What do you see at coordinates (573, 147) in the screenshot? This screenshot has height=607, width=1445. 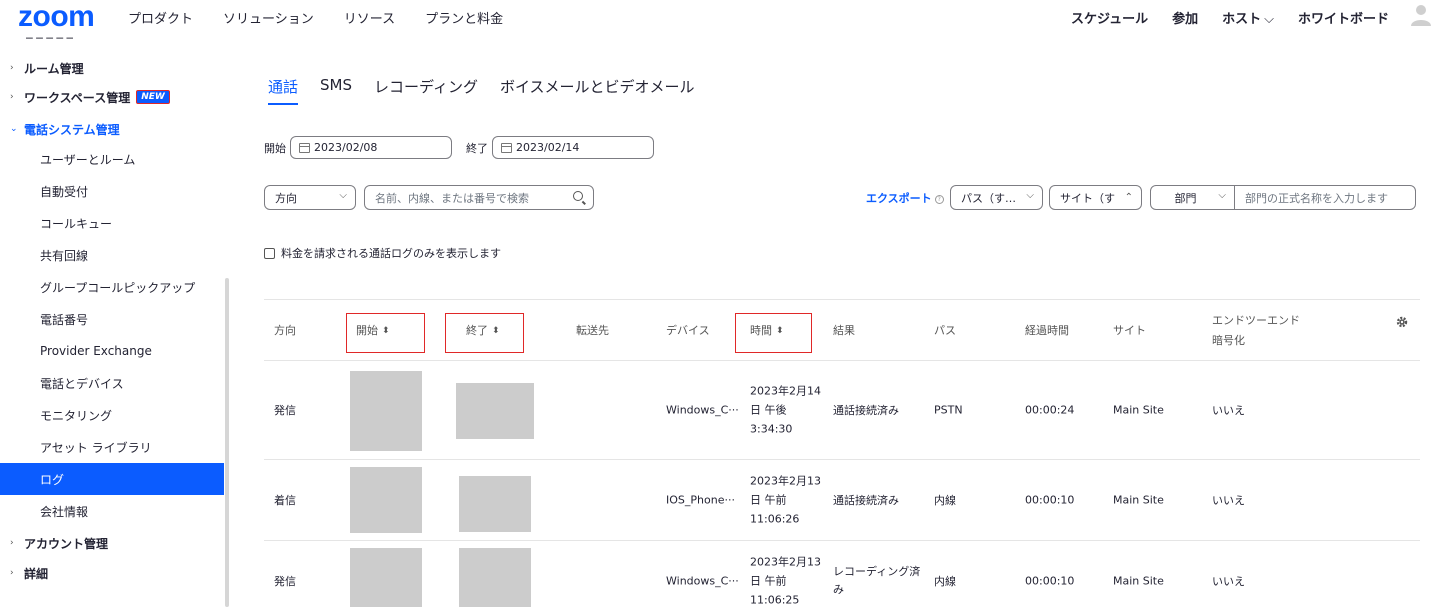 I see `end-date-picker: 2023/02/14` at bounding box center [573, 147].